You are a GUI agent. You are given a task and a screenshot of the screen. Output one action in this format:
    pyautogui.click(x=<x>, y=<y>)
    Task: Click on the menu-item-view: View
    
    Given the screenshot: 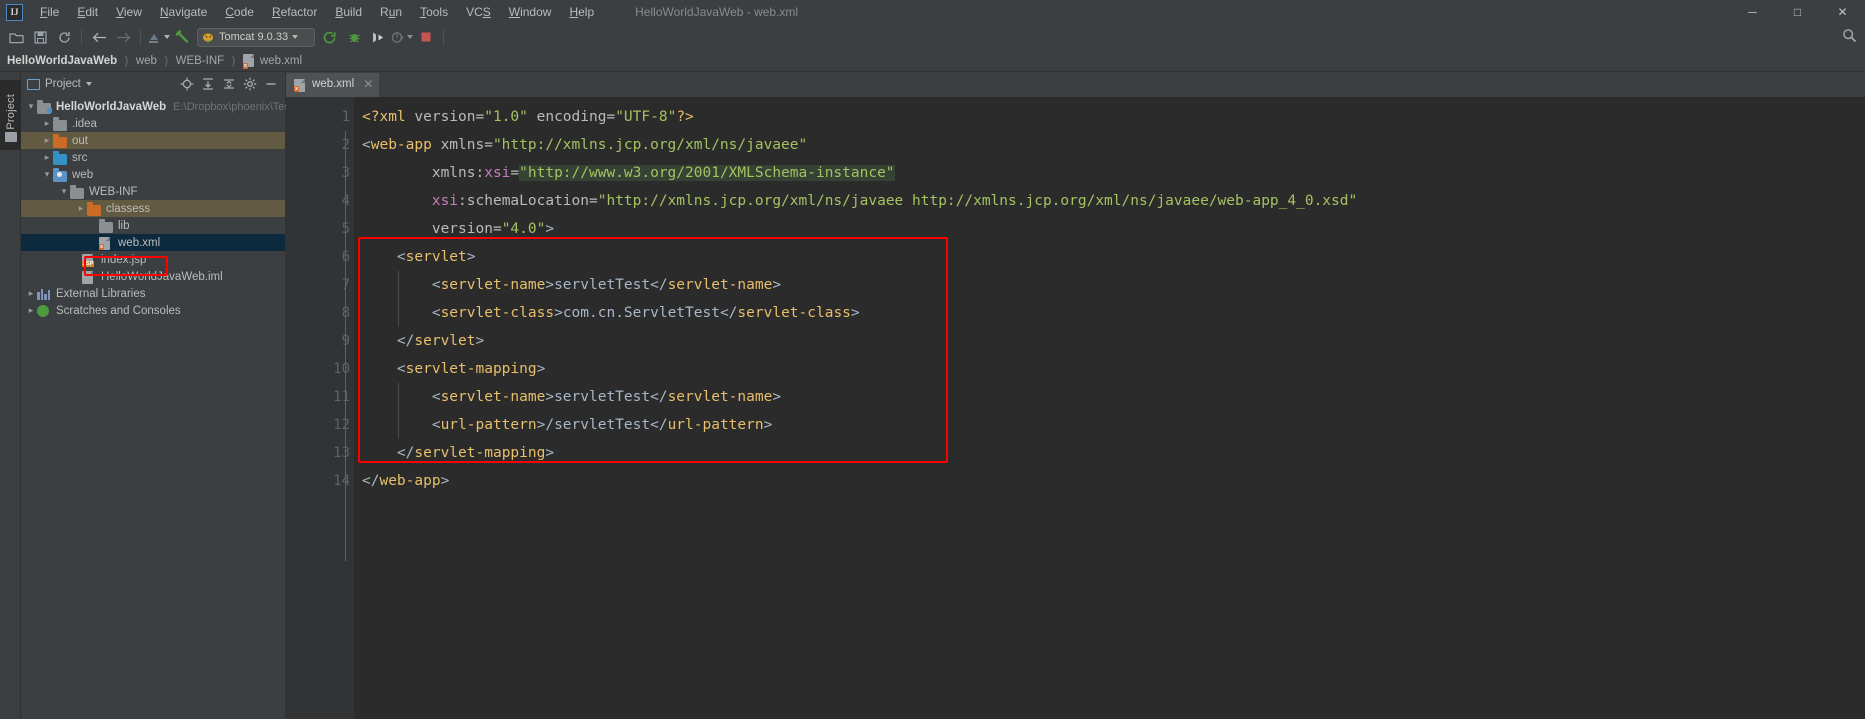 What is the action you would take?
    pyautogui.click(x=129, y=12)
    